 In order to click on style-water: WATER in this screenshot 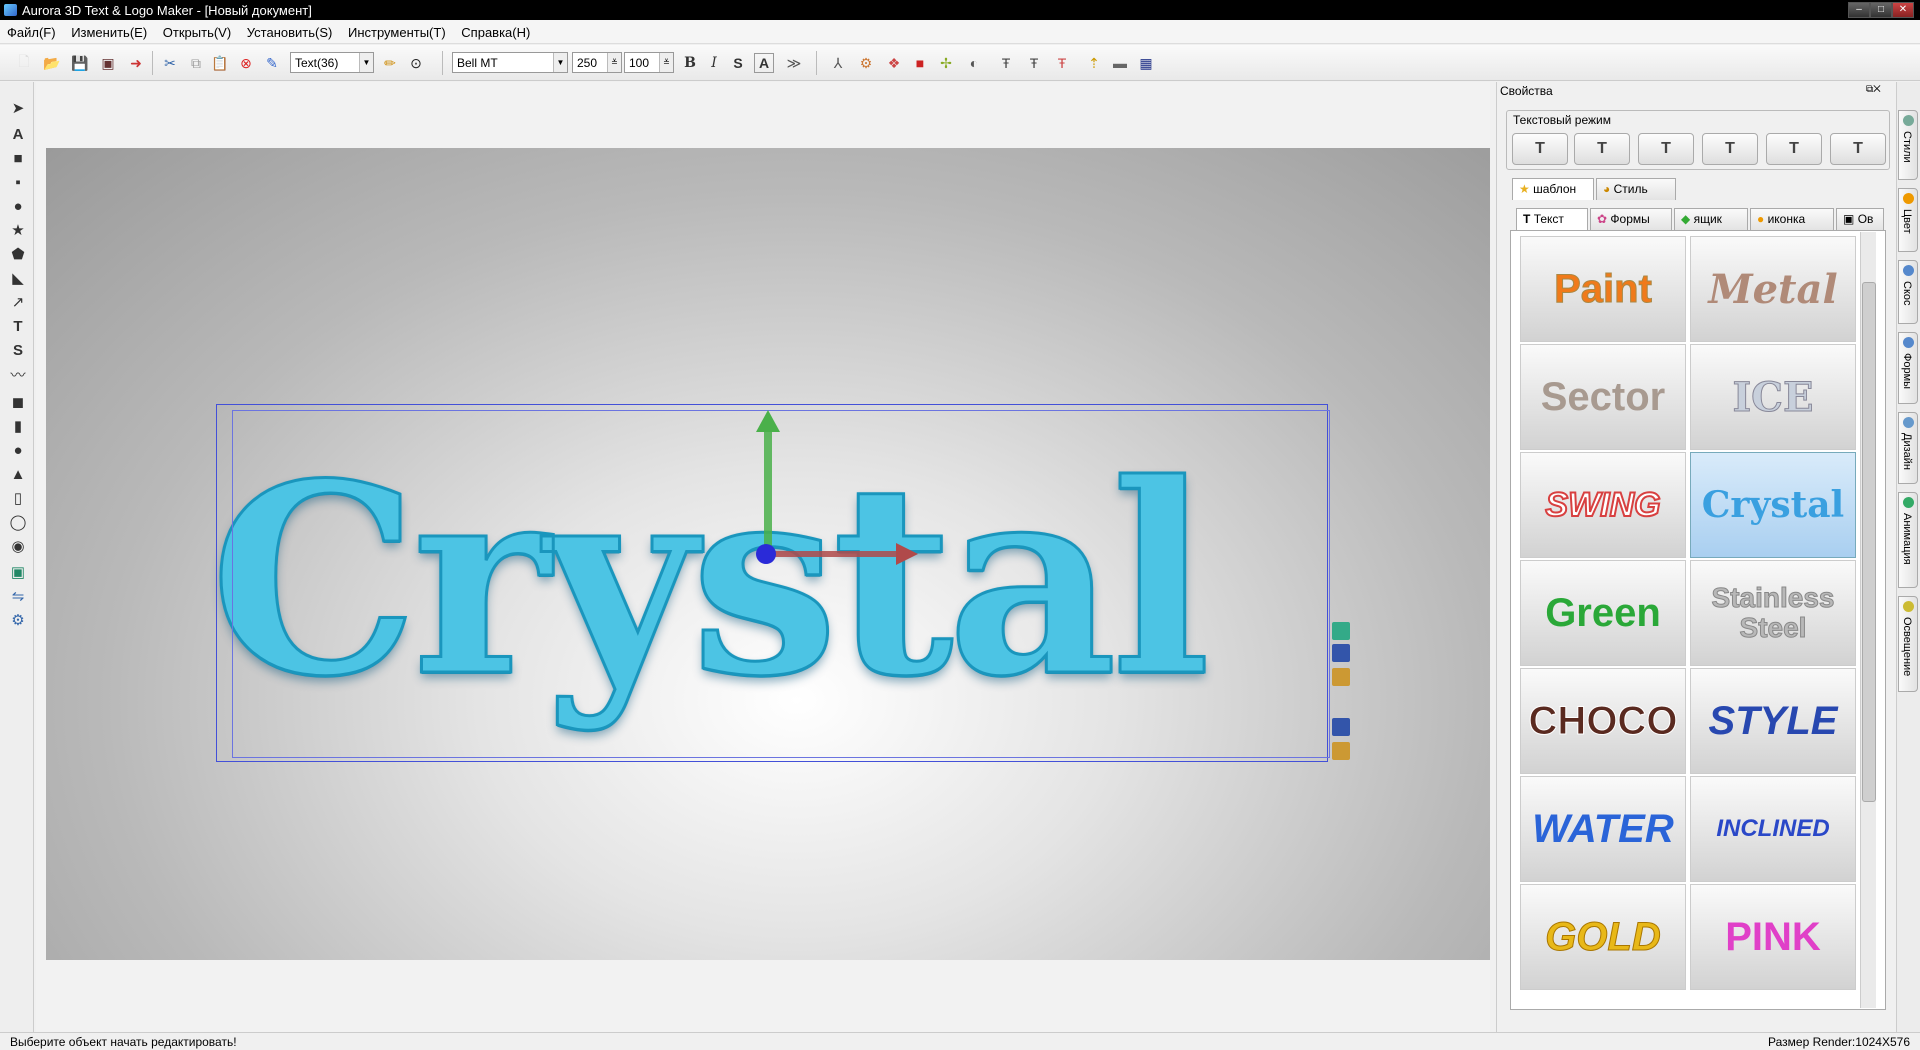, I will do `click(1603, 829)`.